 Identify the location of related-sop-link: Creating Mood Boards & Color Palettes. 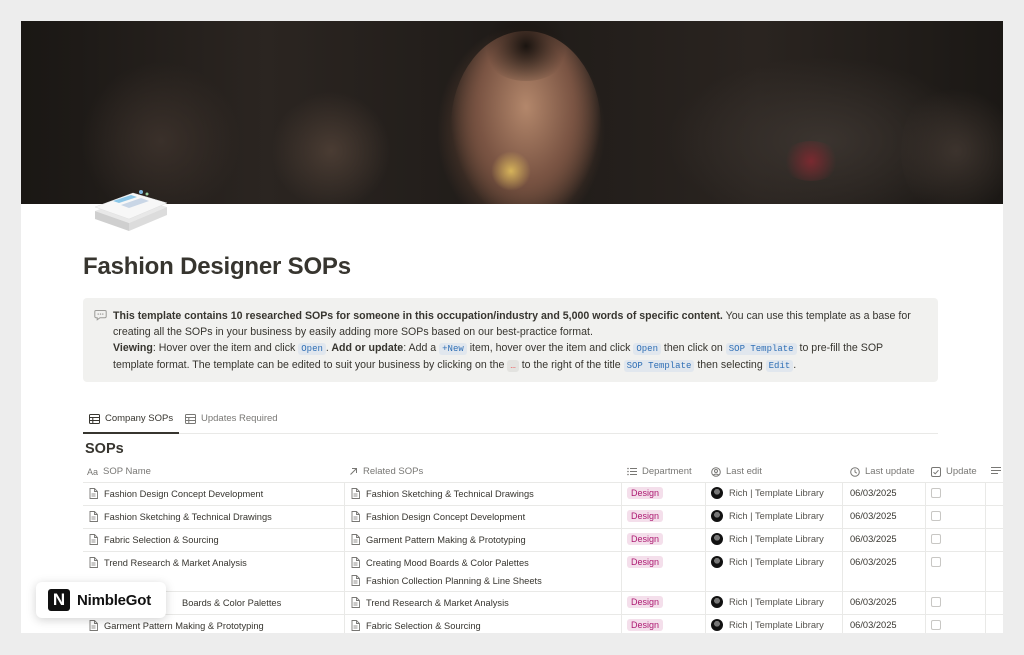
(440, 562).